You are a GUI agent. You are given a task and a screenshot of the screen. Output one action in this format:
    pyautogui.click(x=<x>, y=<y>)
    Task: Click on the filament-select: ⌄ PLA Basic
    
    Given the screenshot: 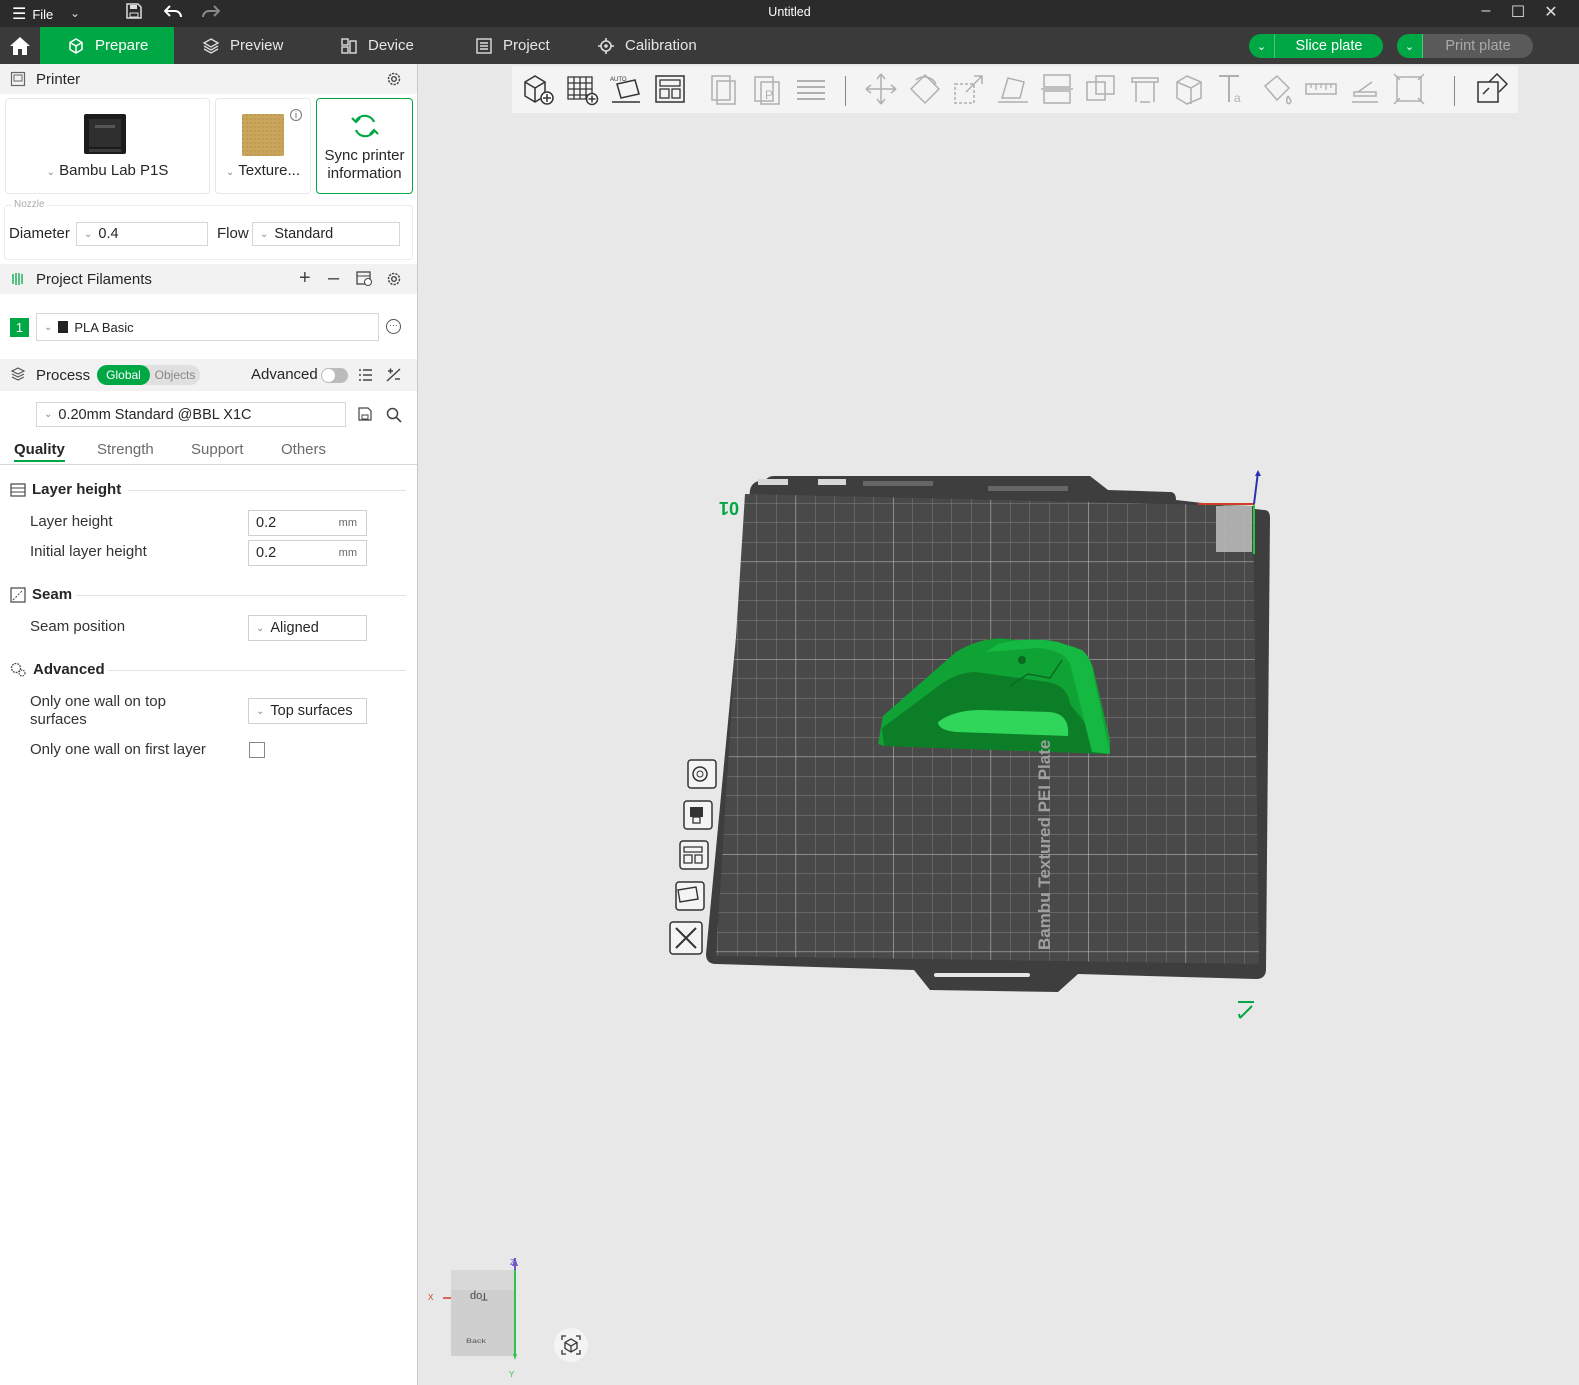 What is the action you would take?
    pyautogui.click(x=207, y=327)
    